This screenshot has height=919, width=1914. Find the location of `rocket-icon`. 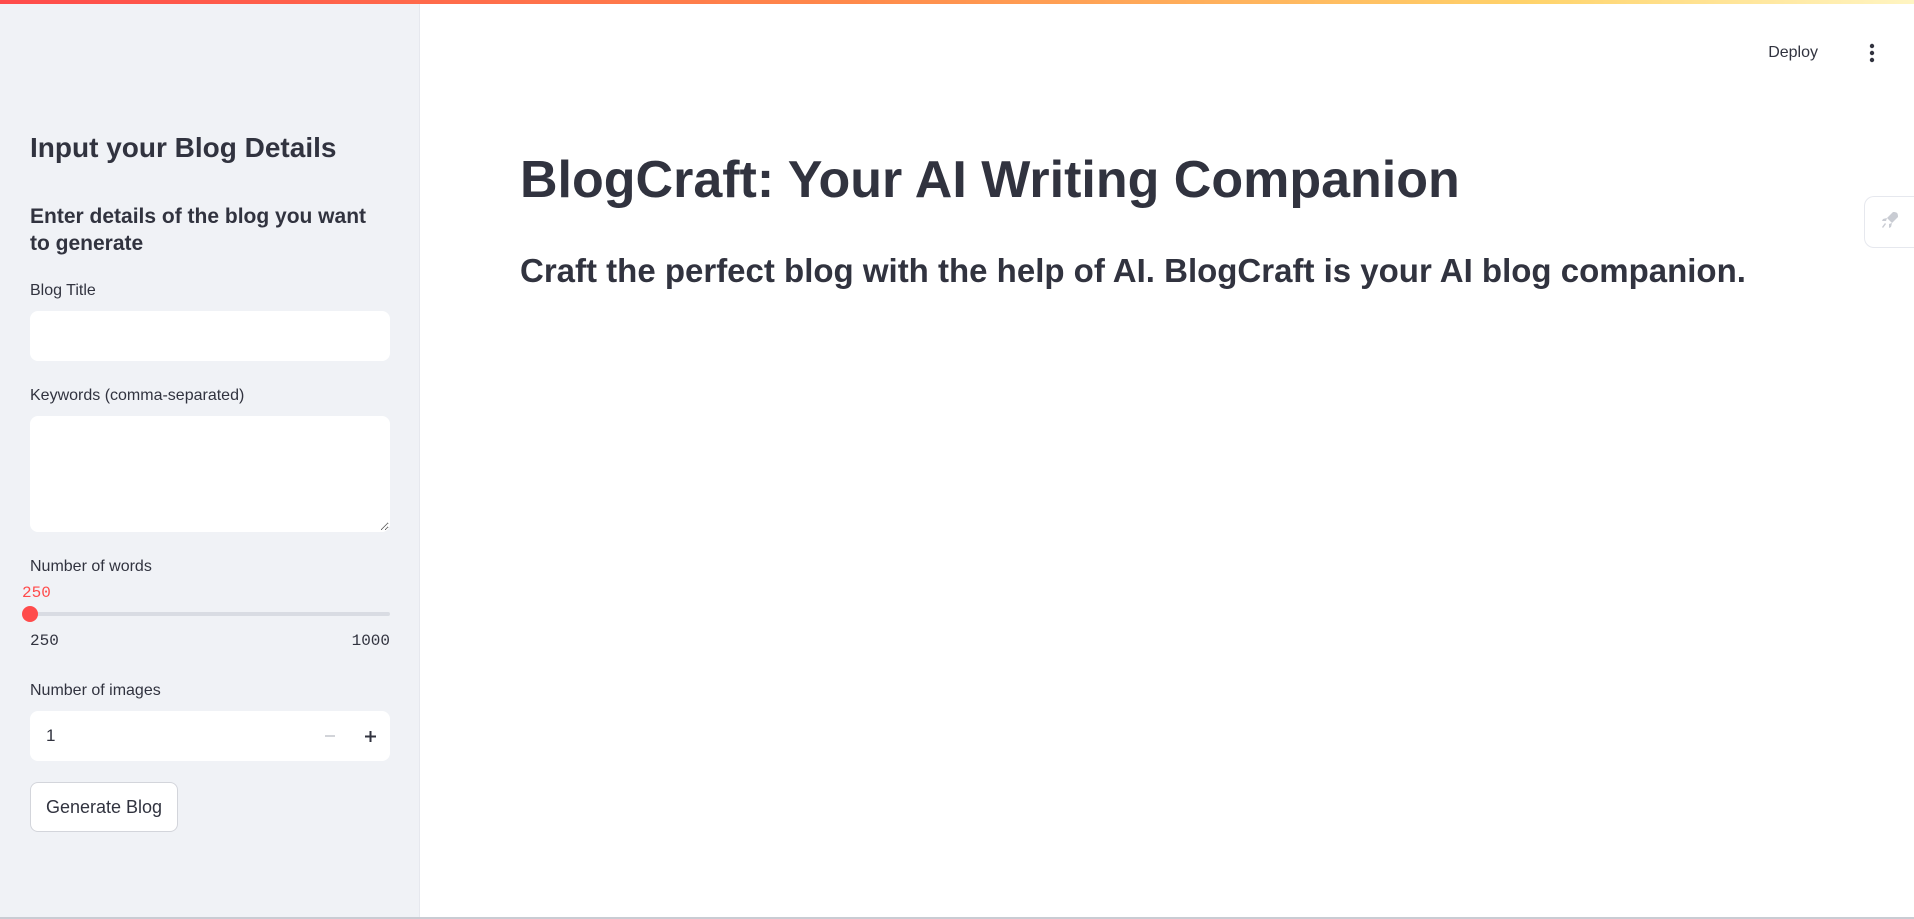

rocket-icon is located at coordinates (1890, 222).